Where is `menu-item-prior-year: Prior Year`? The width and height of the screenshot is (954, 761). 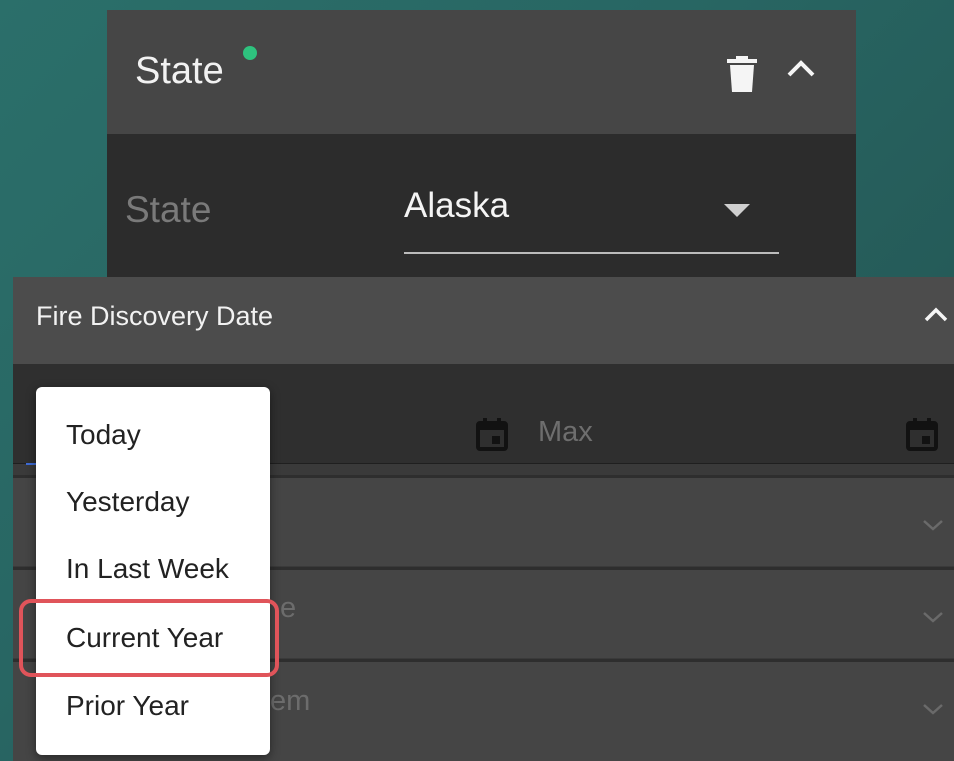 menu-item-prior-year: Prior Year is located at coordinates (127, 706).